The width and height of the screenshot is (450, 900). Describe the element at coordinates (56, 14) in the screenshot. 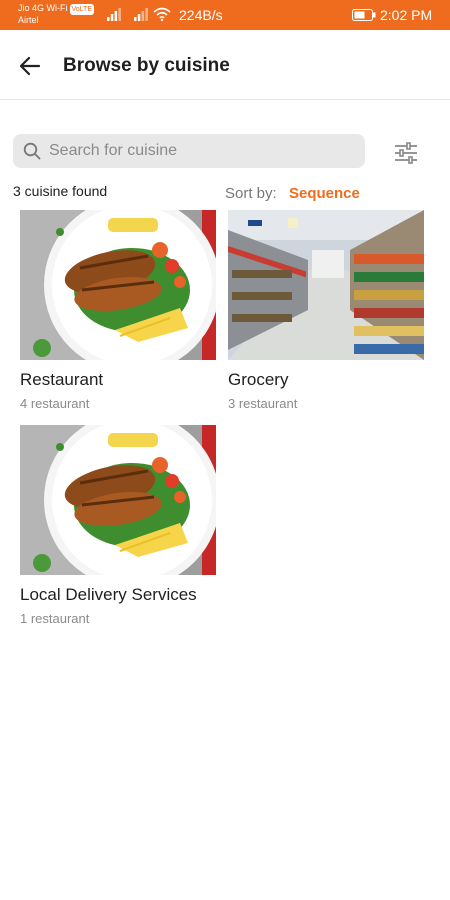

I see `carrier-info: Jio 4G Wi-Fi VoLTE Airtel` at that location.